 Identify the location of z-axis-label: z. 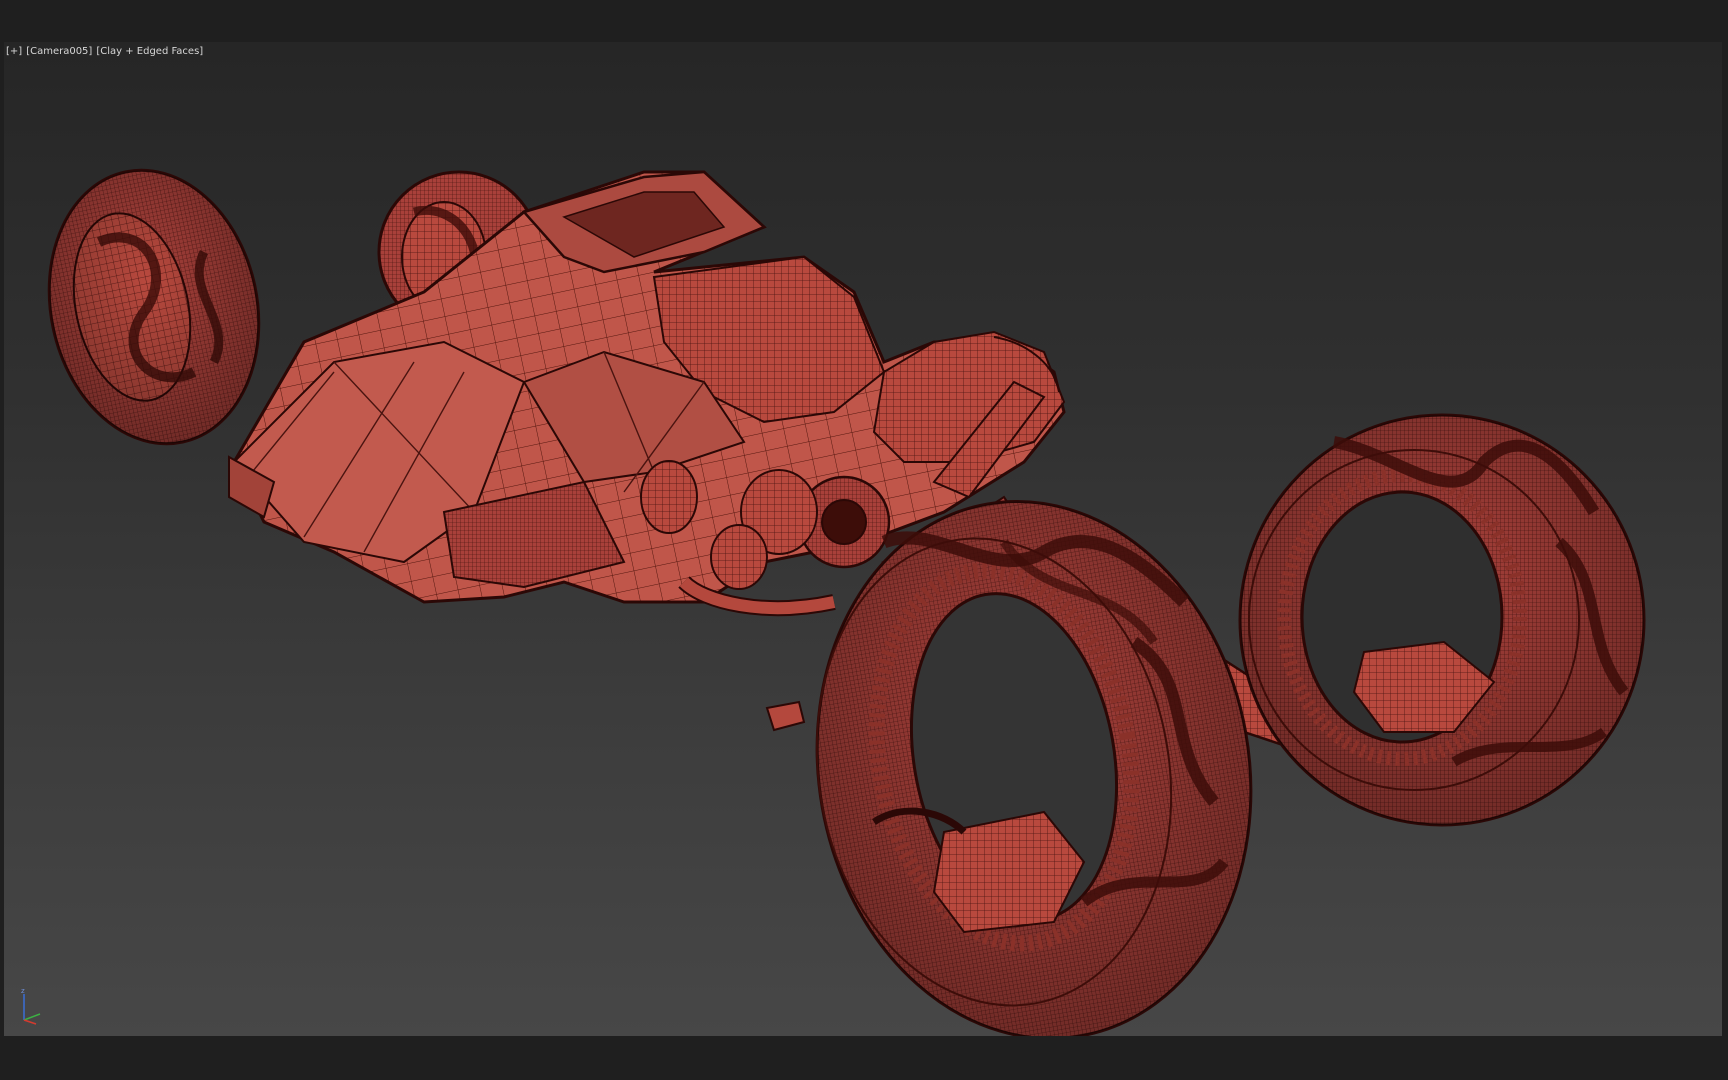
(23, 991).